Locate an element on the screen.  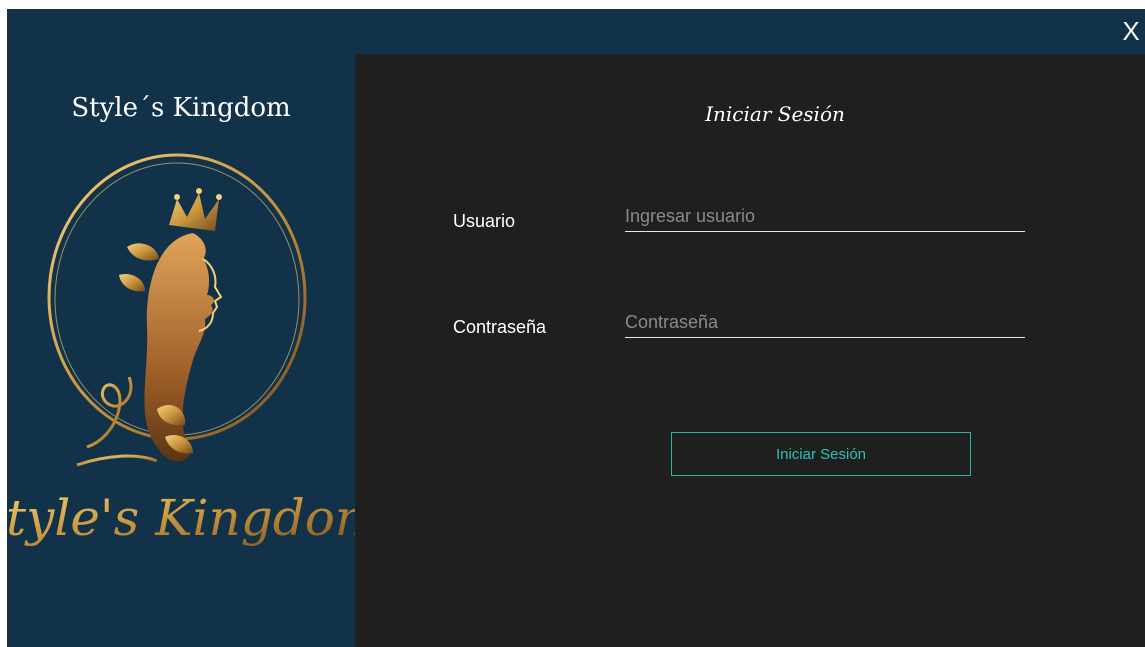
username-label: Usuario is located at coordinates (484, 221).